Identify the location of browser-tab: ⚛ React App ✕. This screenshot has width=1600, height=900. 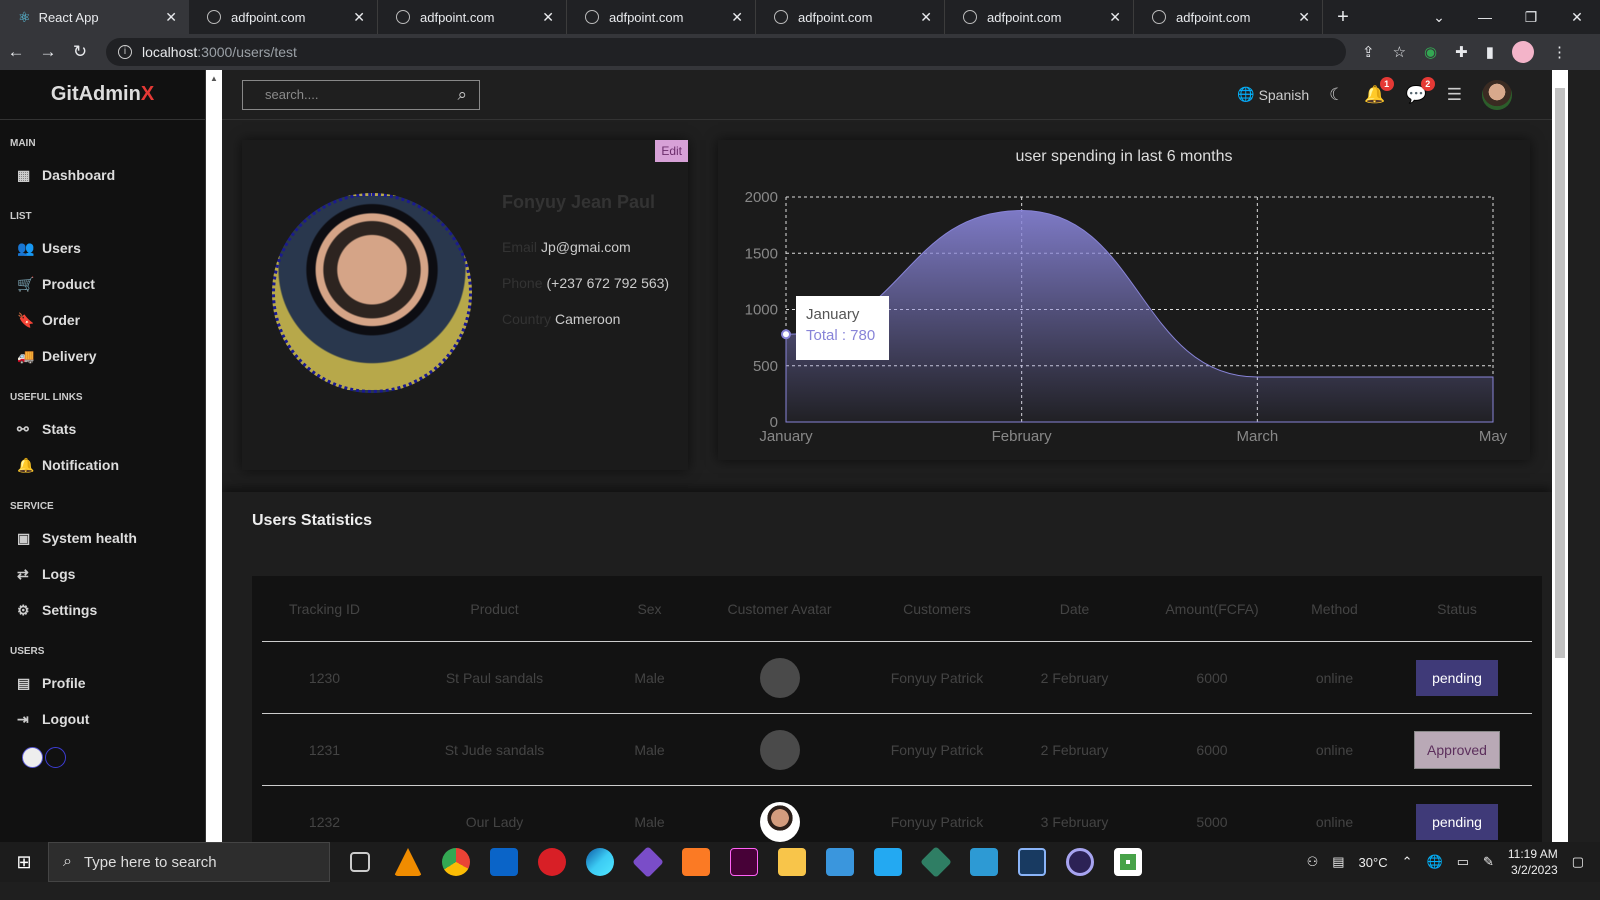
(94, 17).